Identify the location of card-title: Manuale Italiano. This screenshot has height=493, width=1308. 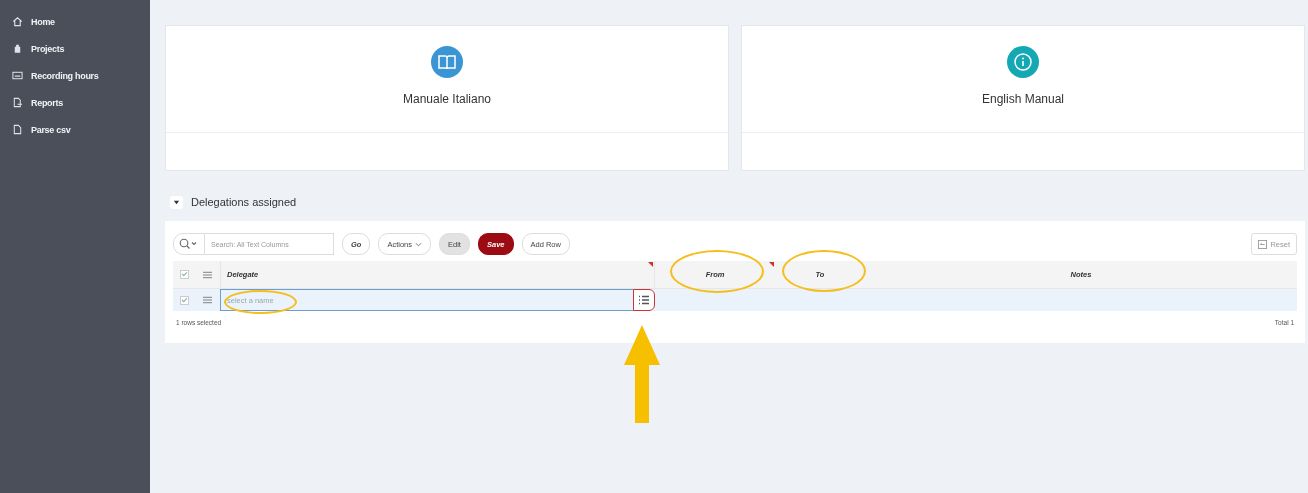
(447, 99).